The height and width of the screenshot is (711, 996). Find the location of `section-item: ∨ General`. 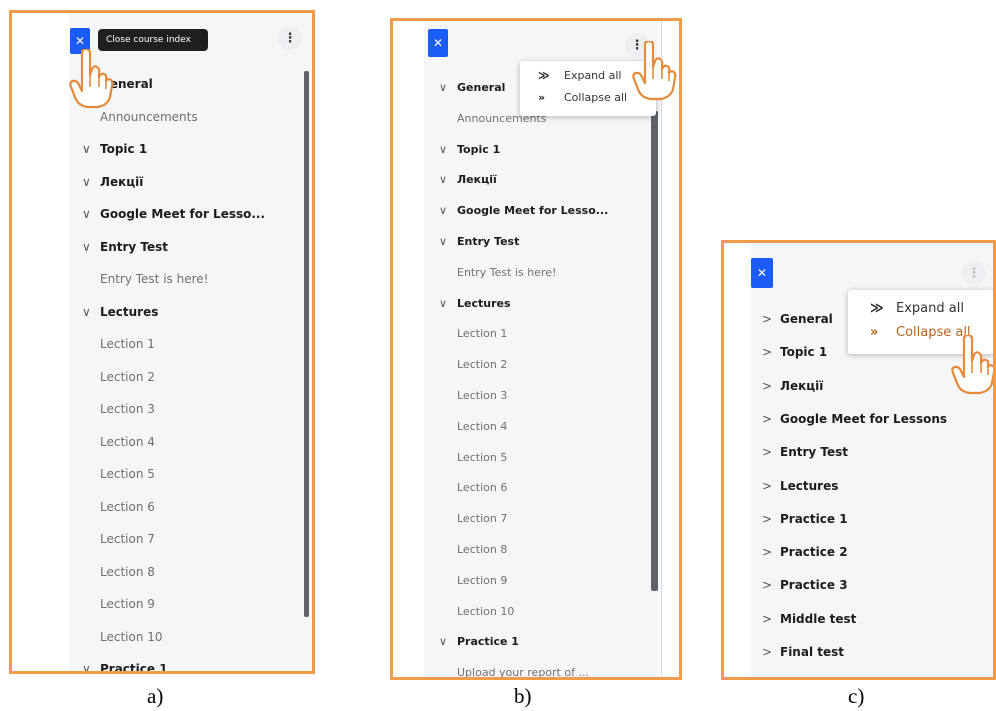

section-item: ∨ General is located at coordinates (472, 88).